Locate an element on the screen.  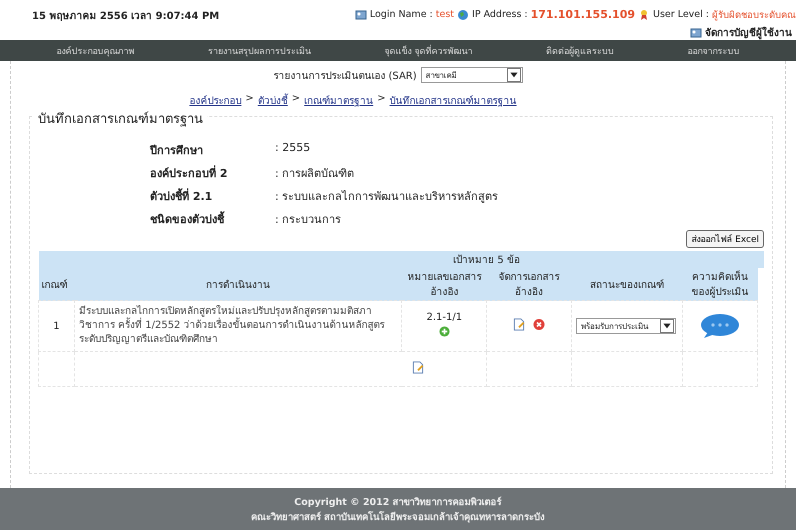
info-value: : การผลิตบัณฑิต is located at coordinates (315, 174).